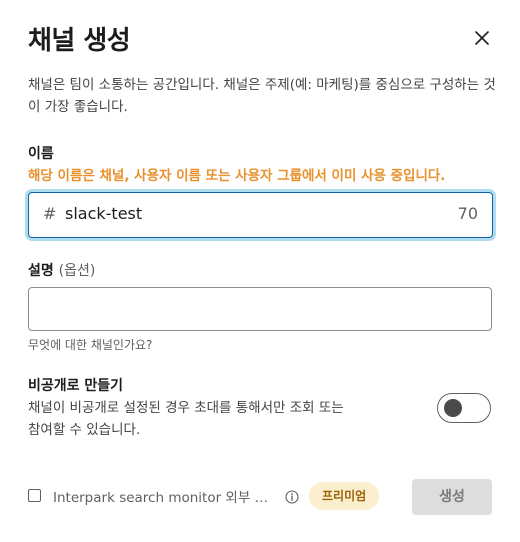  What do you see at coordinates (41, 154) in the screenshot?
I see `name-label: 이름` at bounding box center [41, 154].